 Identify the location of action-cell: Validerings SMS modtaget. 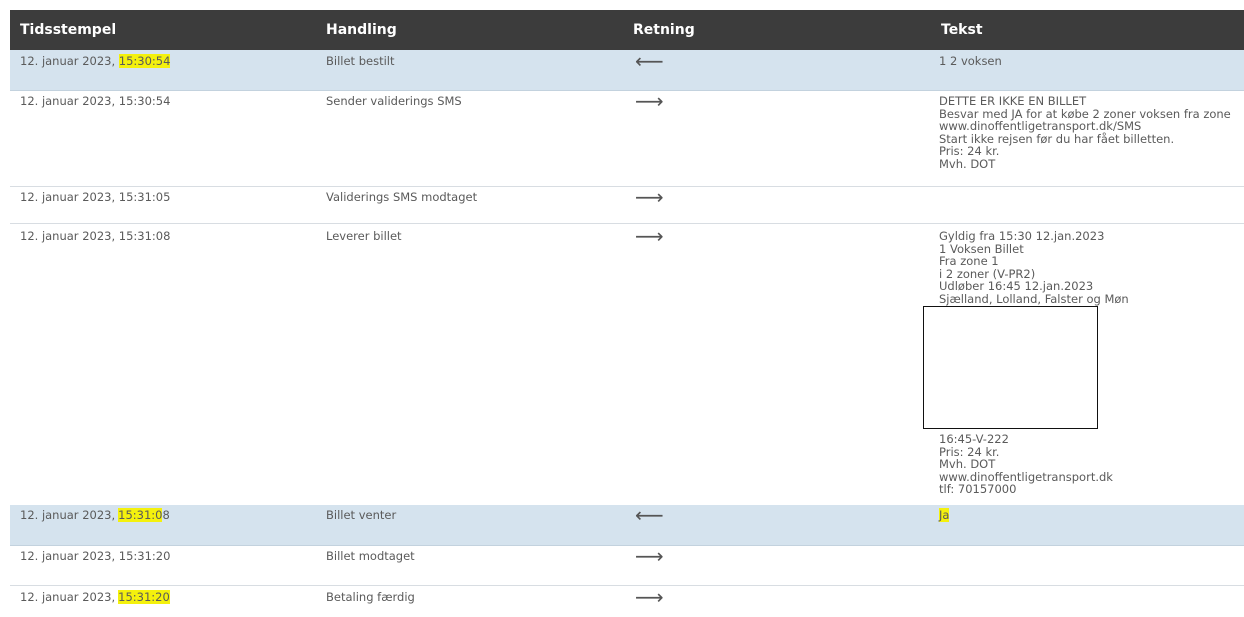
(402, 197).